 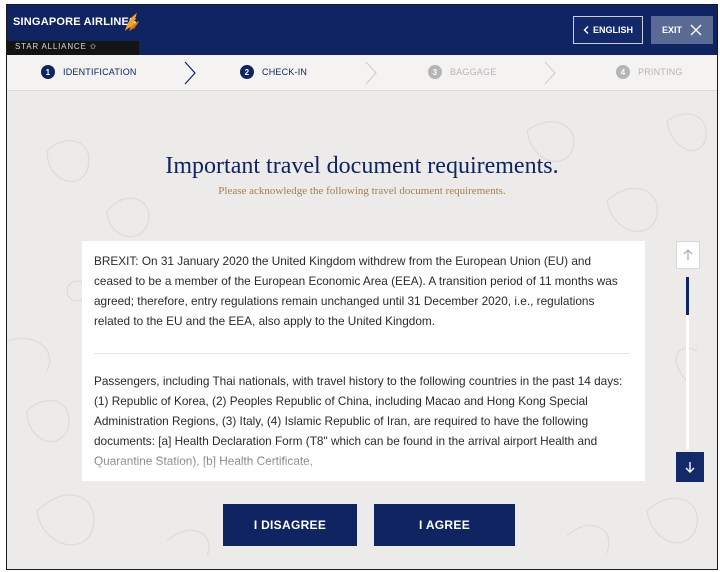 What do you see at coordinates (56, 46) in the screenshot?
I see `star-alliance-text: STAR ALLIANCE ✩` at bounding box center [56, 46].